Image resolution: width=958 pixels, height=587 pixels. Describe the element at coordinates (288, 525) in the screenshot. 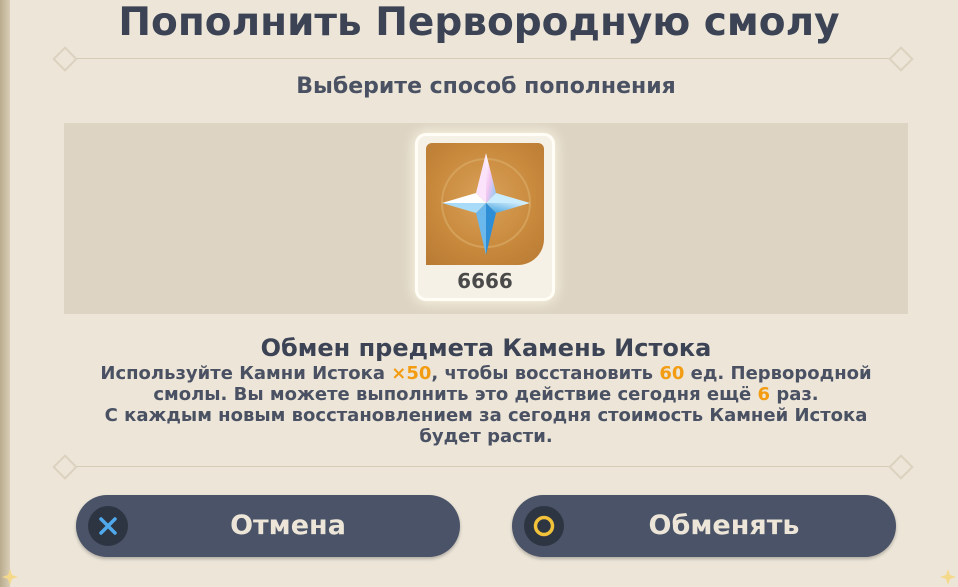

I see `cancel-button-label: Отмена` at that location.